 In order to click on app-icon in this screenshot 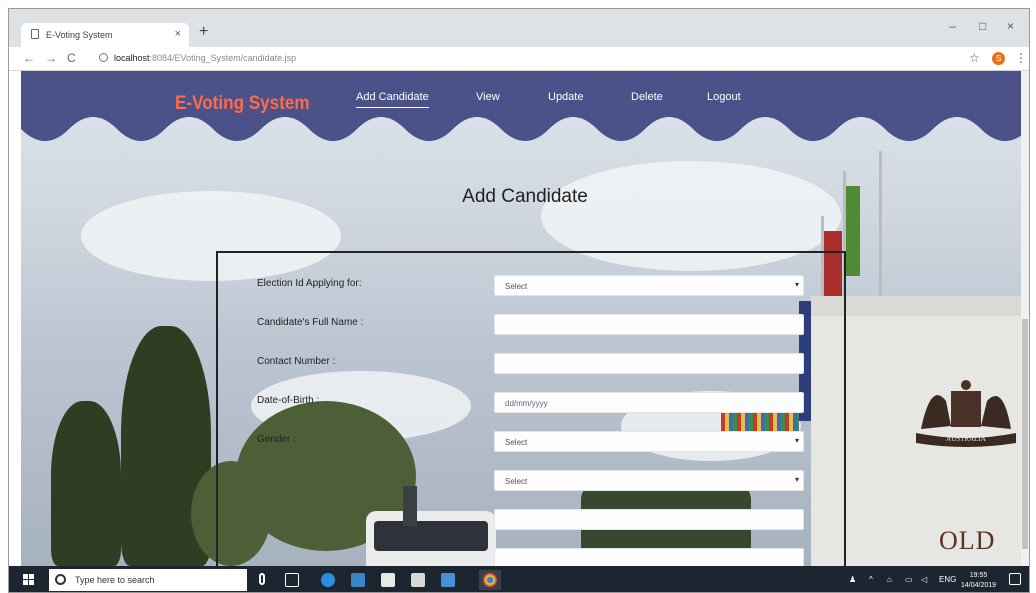, I will do `click(448, 580)`.